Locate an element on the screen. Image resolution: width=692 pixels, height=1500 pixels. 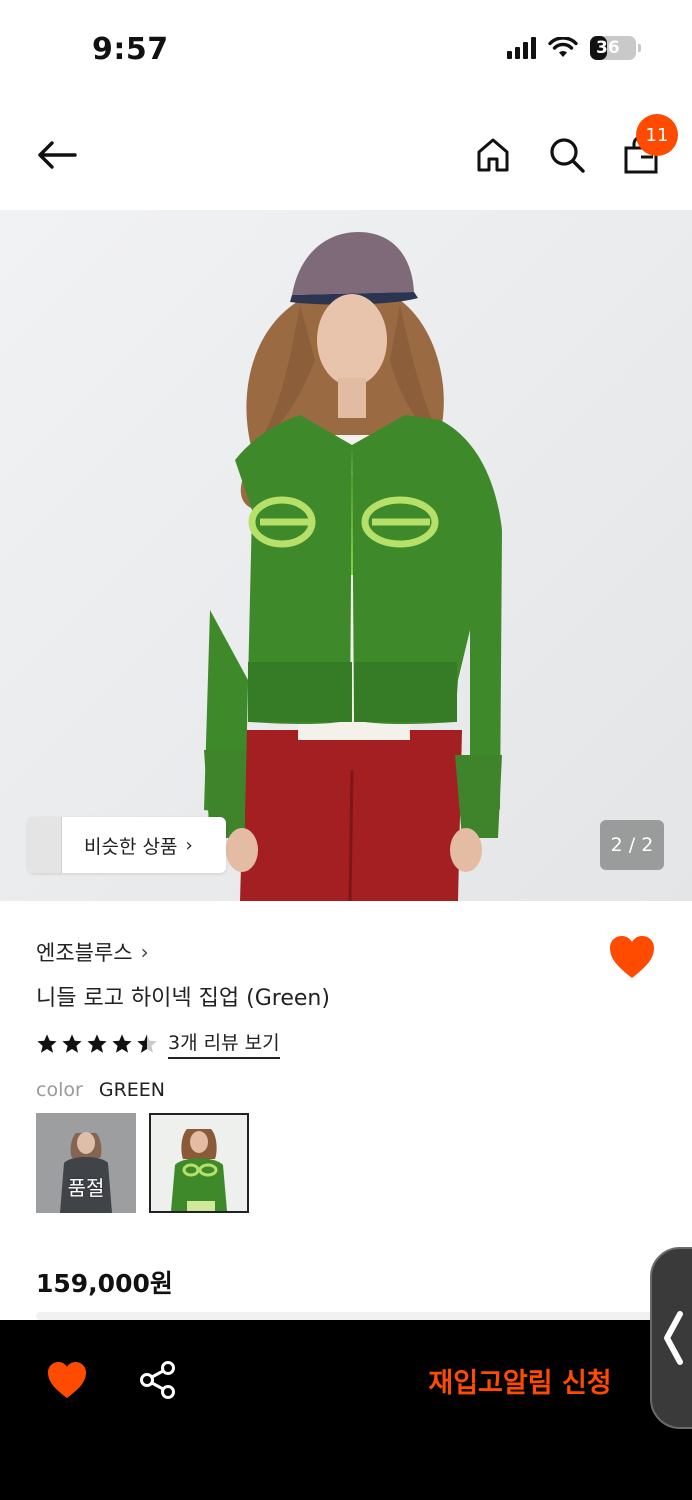
swatch-photo-green is located at coordinates (199, 1163).